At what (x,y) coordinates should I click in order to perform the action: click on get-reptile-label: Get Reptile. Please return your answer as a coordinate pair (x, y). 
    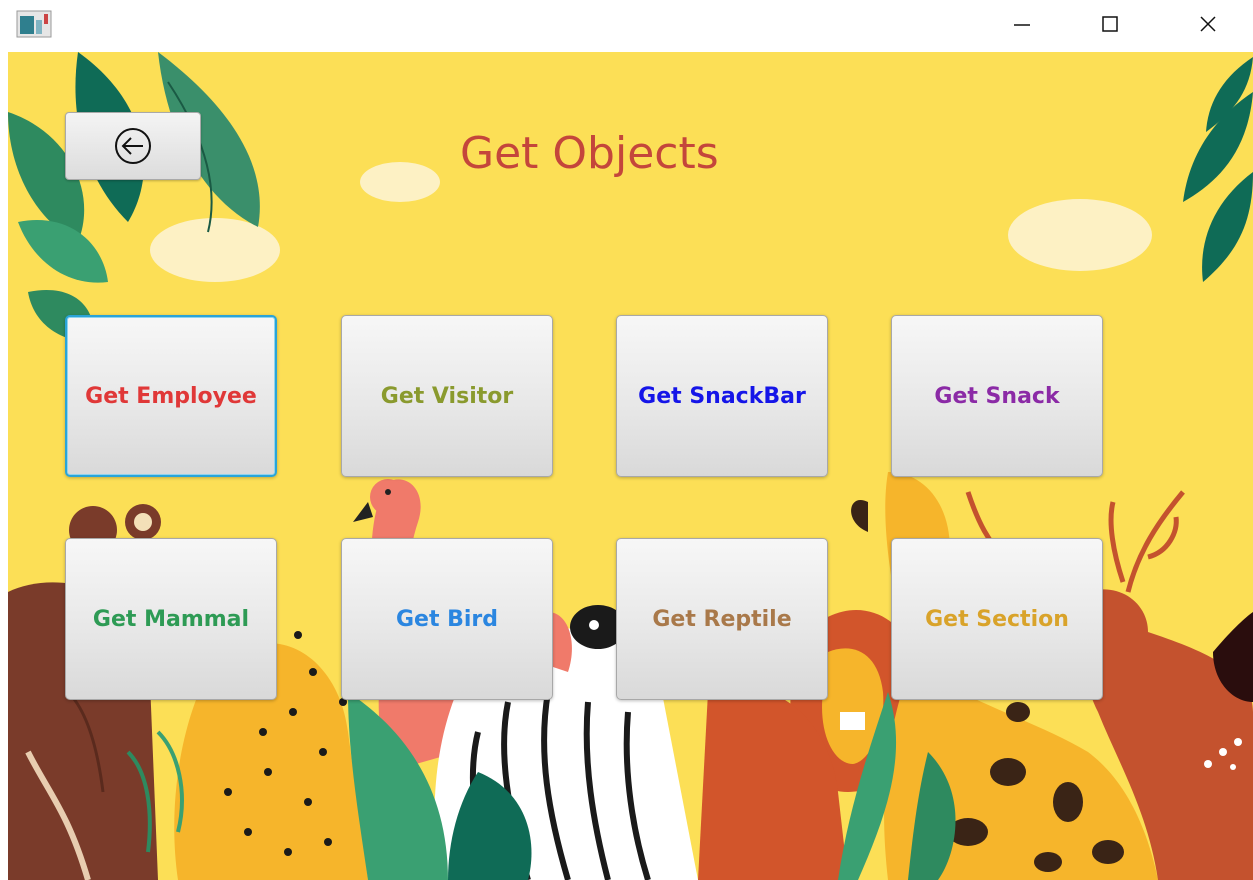
    Looking at the image, I should click on (722, 619).